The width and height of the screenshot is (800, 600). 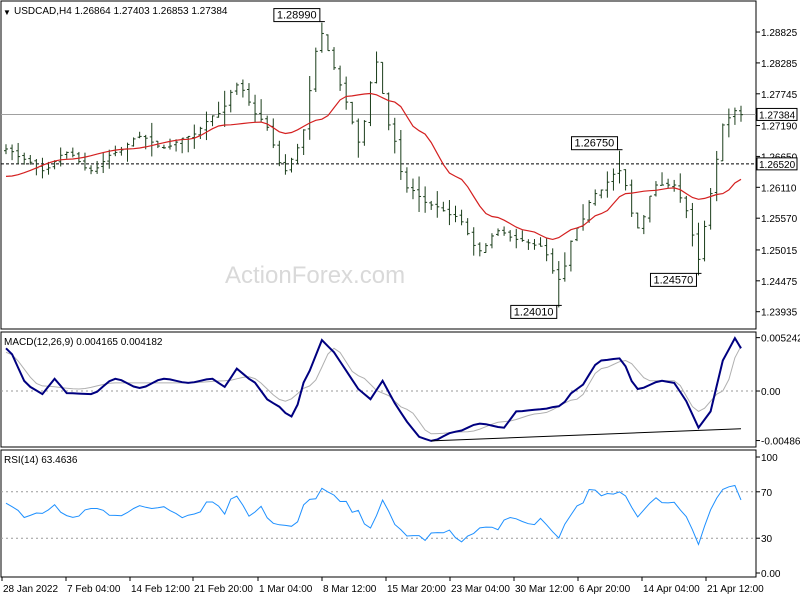 What do you see at coordinates (480, 589) in the screenshot?
I see `x-tick-label: 23 Mar 04:00` at bounding box center [480, 589].